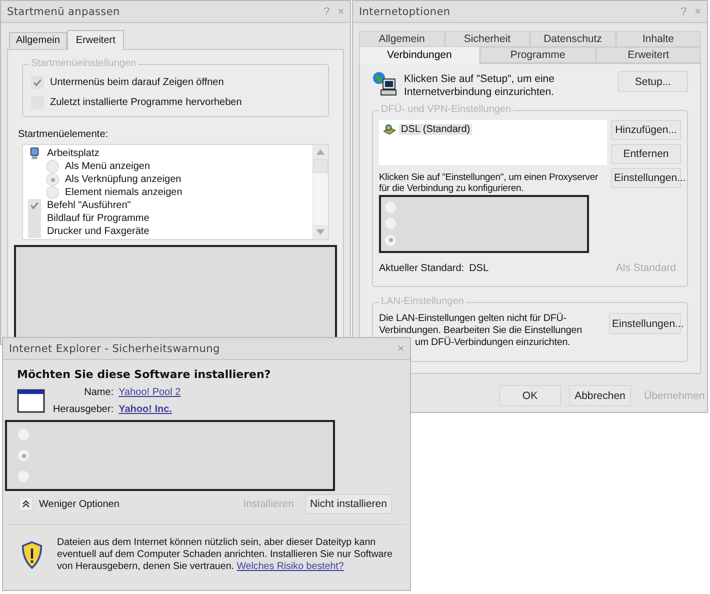  I want to click on window-title: Internet Explorer - Sicherheitswarnung, so click(115, 348).